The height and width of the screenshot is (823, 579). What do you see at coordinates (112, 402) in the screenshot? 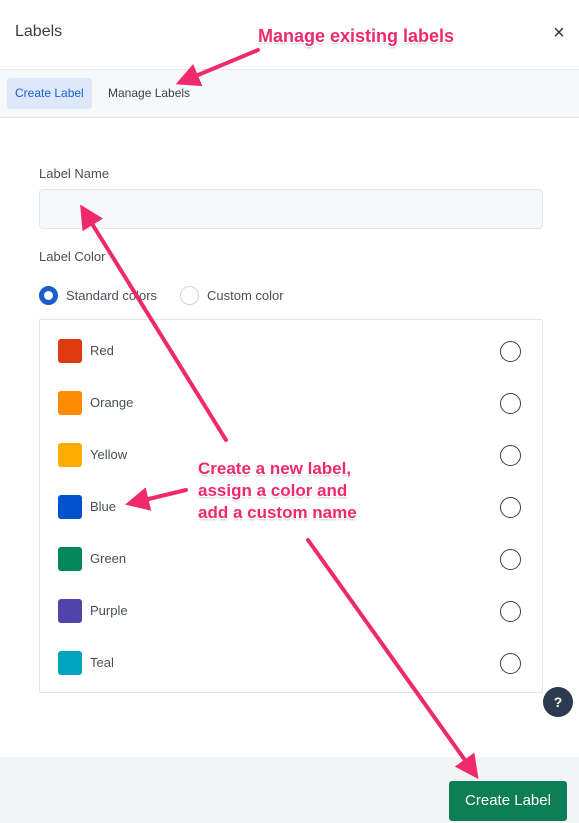
I see `color-name: Orange` at bounding box center [112, 402].